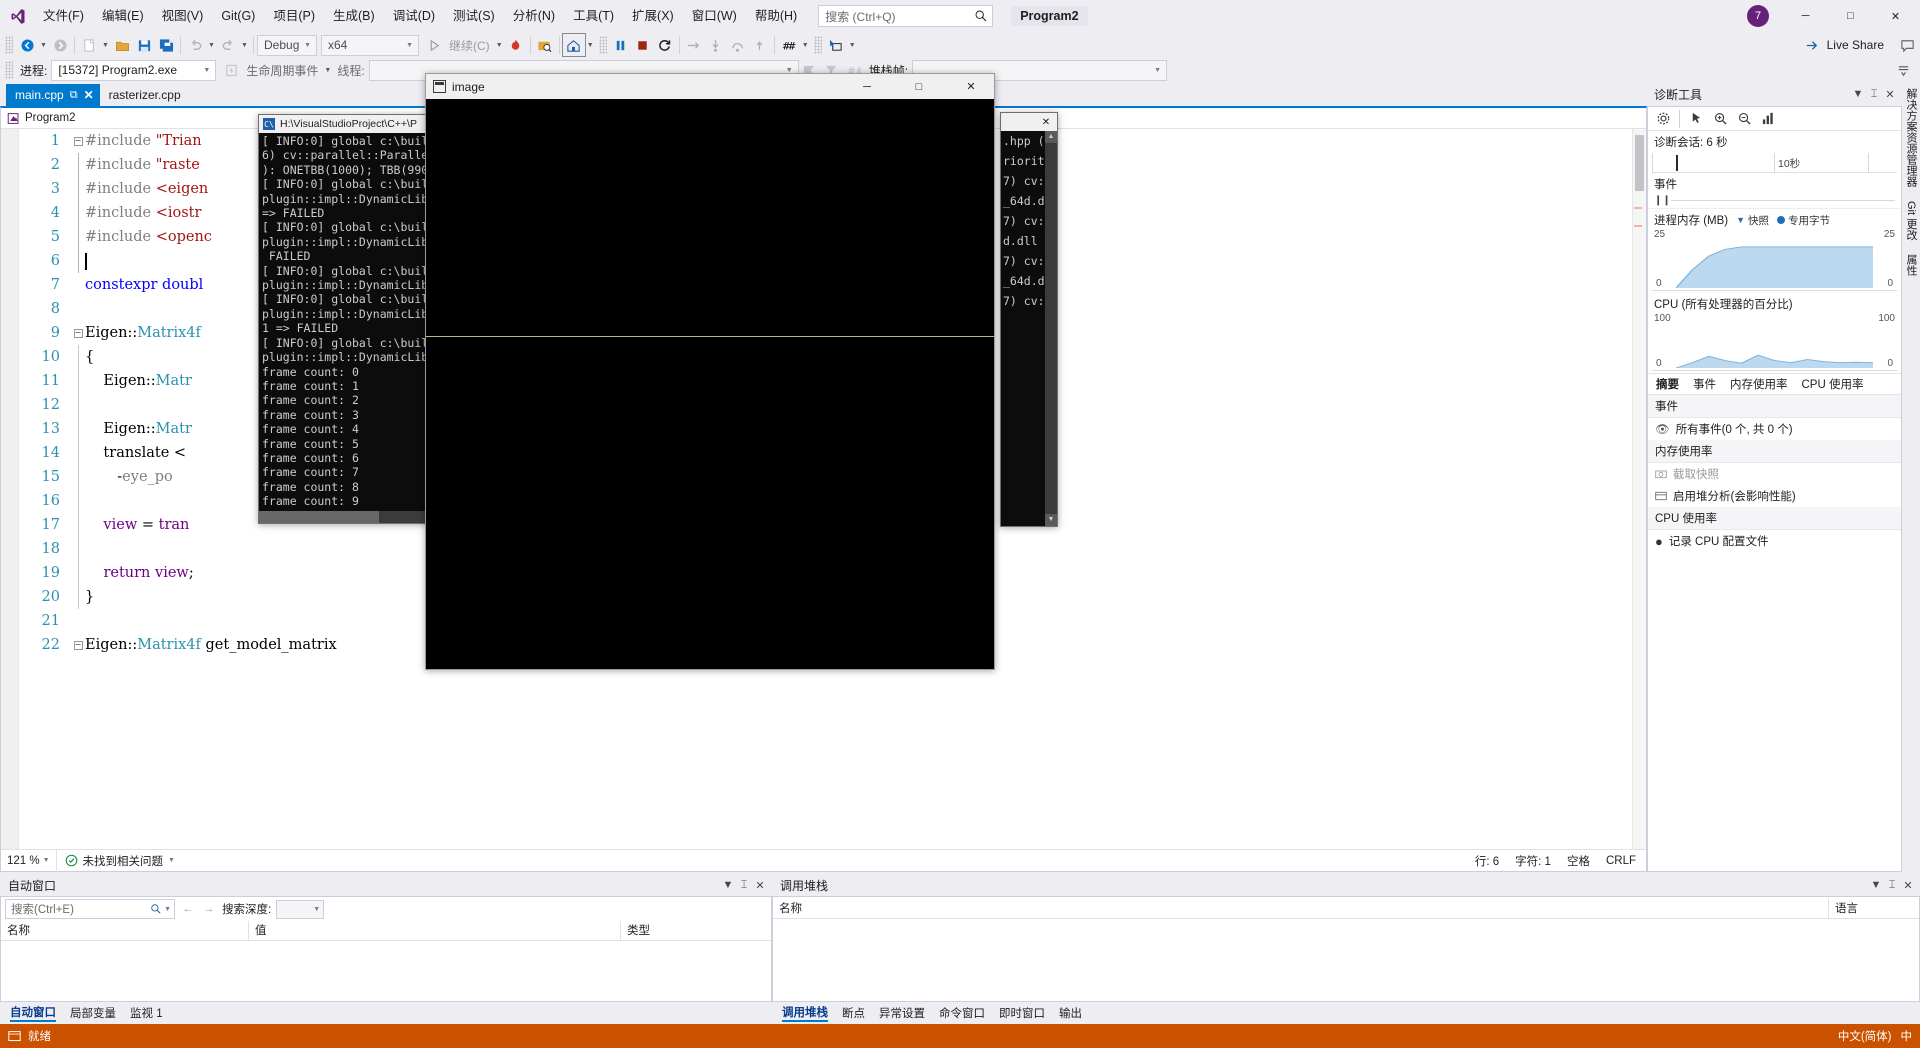 The height and width of the screenshot is (1048, 1920). Describe the element at coordinates (120, 861) in the screenshot. I see `problem-summary: 未找到相关问题 ▼` at that location.